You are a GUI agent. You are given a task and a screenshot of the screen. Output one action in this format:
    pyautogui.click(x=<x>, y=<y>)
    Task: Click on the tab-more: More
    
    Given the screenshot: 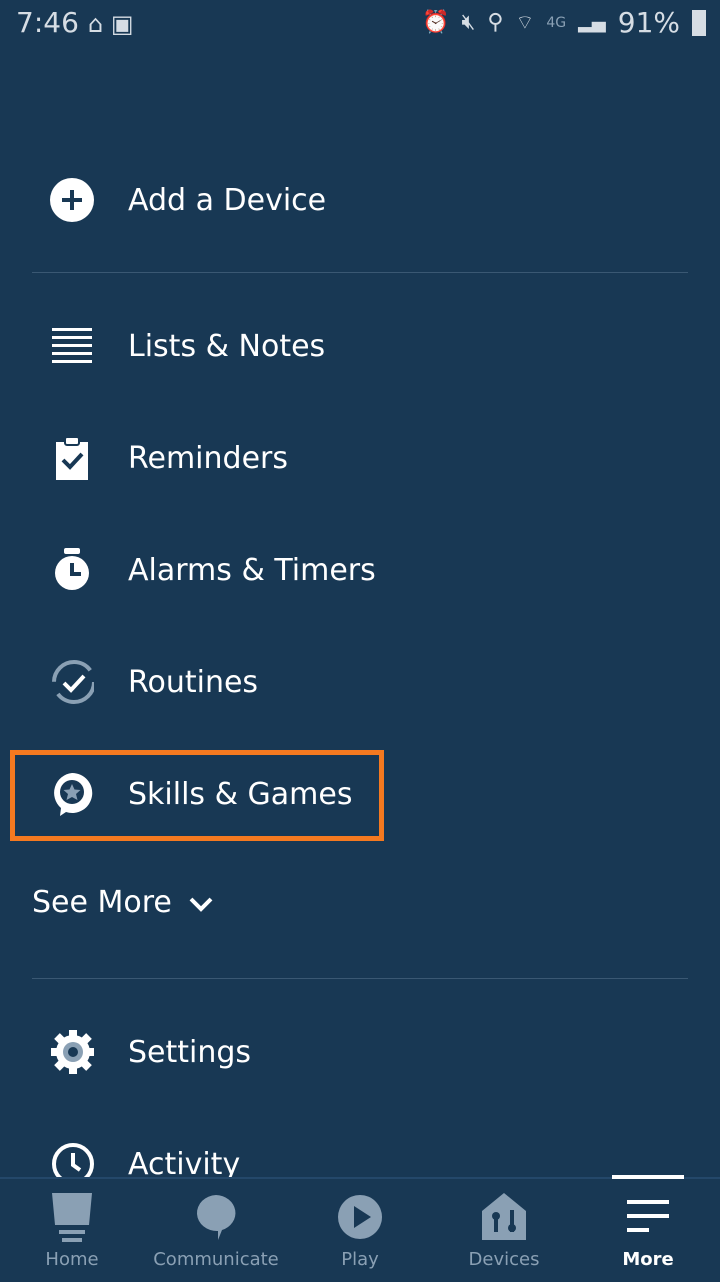 What is the action you would take?
    pyautogui.click(x=648, y=1230)
    